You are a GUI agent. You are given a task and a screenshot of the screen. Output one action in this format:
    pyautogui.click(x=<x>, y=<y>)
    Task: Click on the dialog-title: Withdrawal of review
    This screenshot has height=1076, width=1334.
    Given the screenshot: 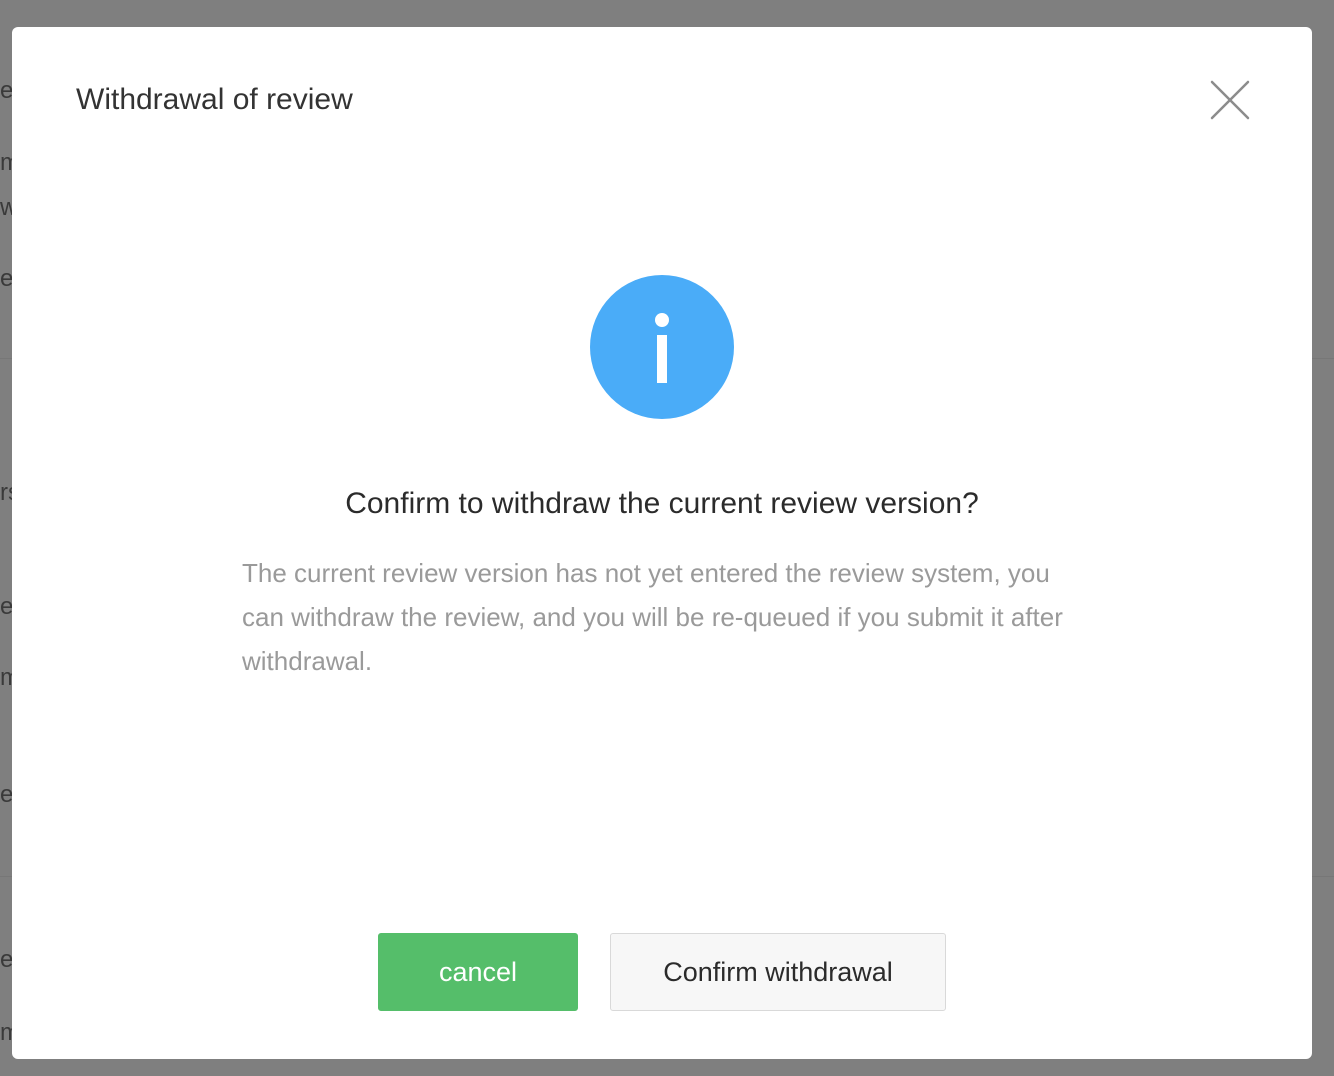 What is the action you would take?
    pyautogui.click(x=214, y=99)
    